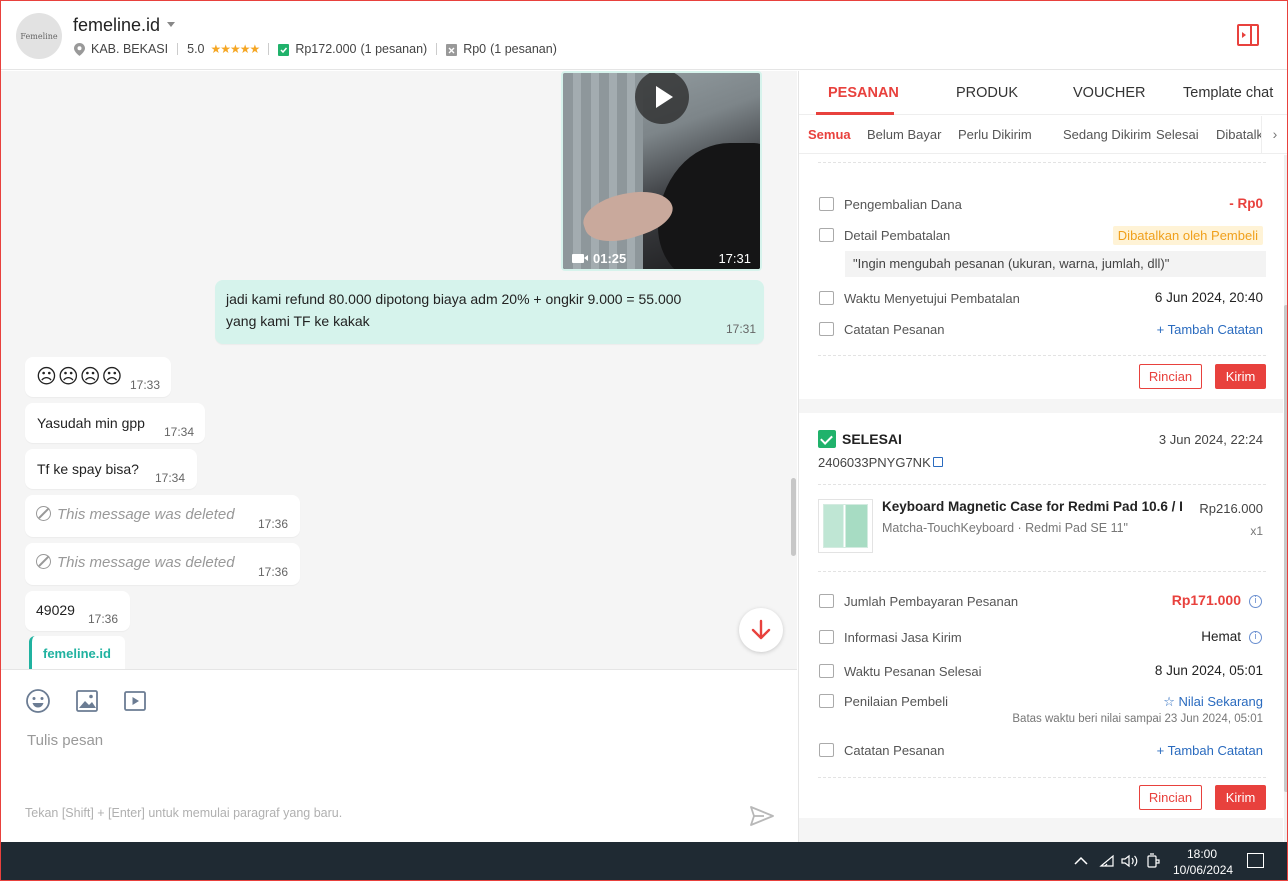 This screenshot has width=1288, height=881. Describe the element at coordinates (826, 701) in the screenshot. I see `rating-icon` at that location.